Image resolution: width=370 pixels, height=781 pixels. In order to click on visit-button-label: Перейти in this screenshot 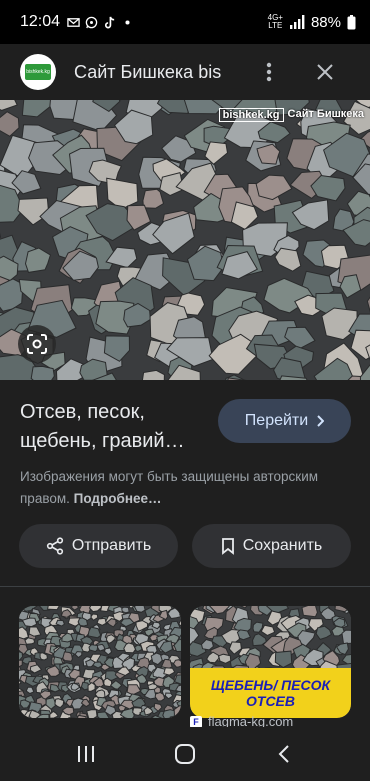, I will do `click(276, 420)`.